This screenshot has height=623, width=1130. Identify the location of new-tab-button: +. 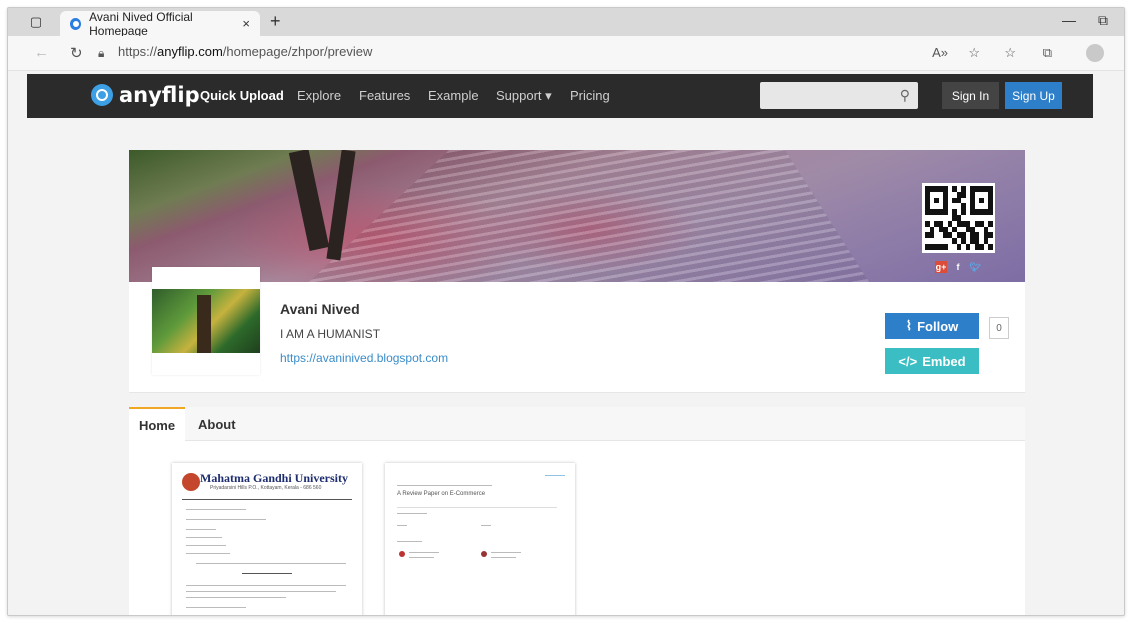
(275, 21).